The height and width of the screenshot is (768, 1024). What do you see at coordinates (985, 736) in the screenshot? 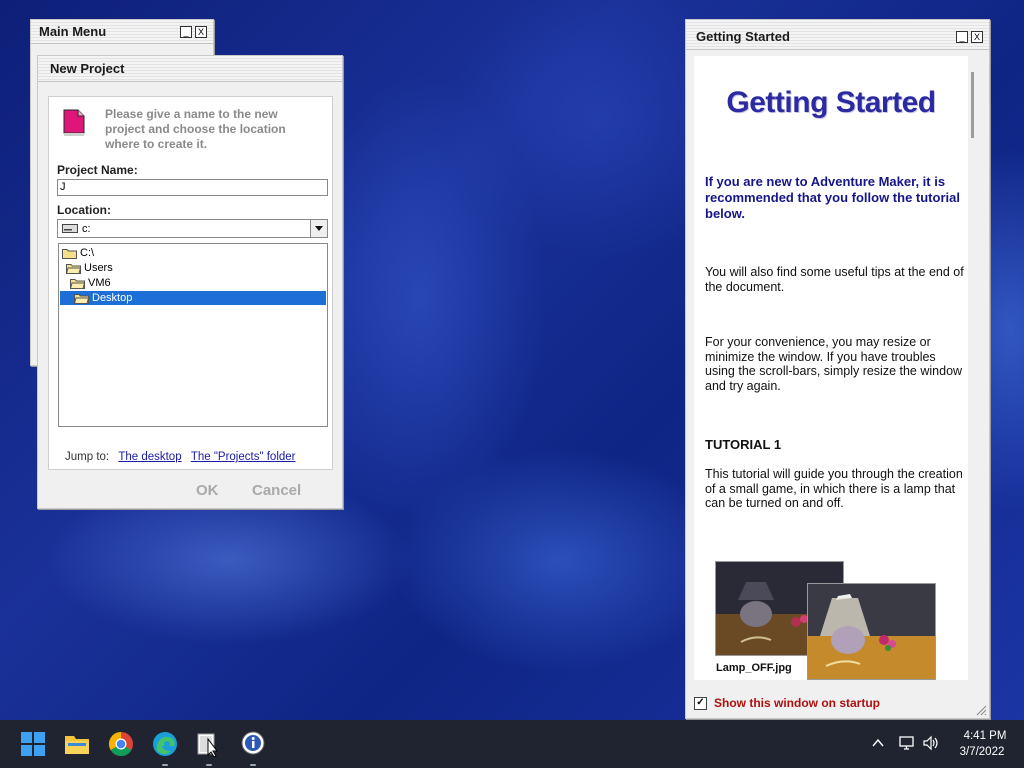
I see `clock-time: 4:41 PM` at bounding box center [985, 736].